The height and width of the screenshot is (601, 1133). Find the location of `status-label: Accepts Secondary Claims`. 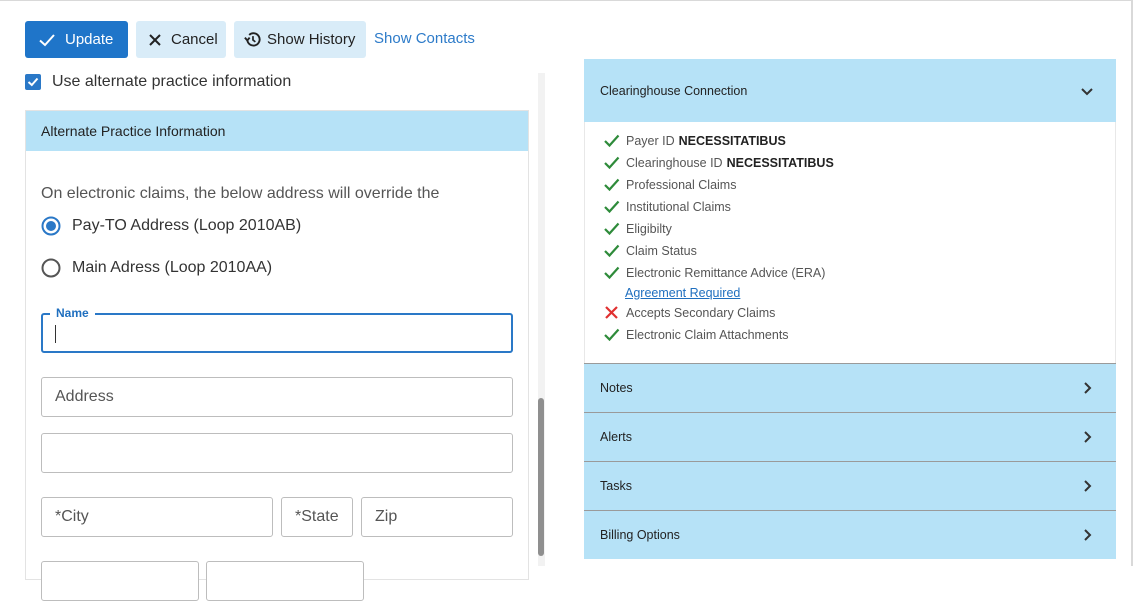

status-label: Accepts Secondary Claims is located at coordinates (701, 312).